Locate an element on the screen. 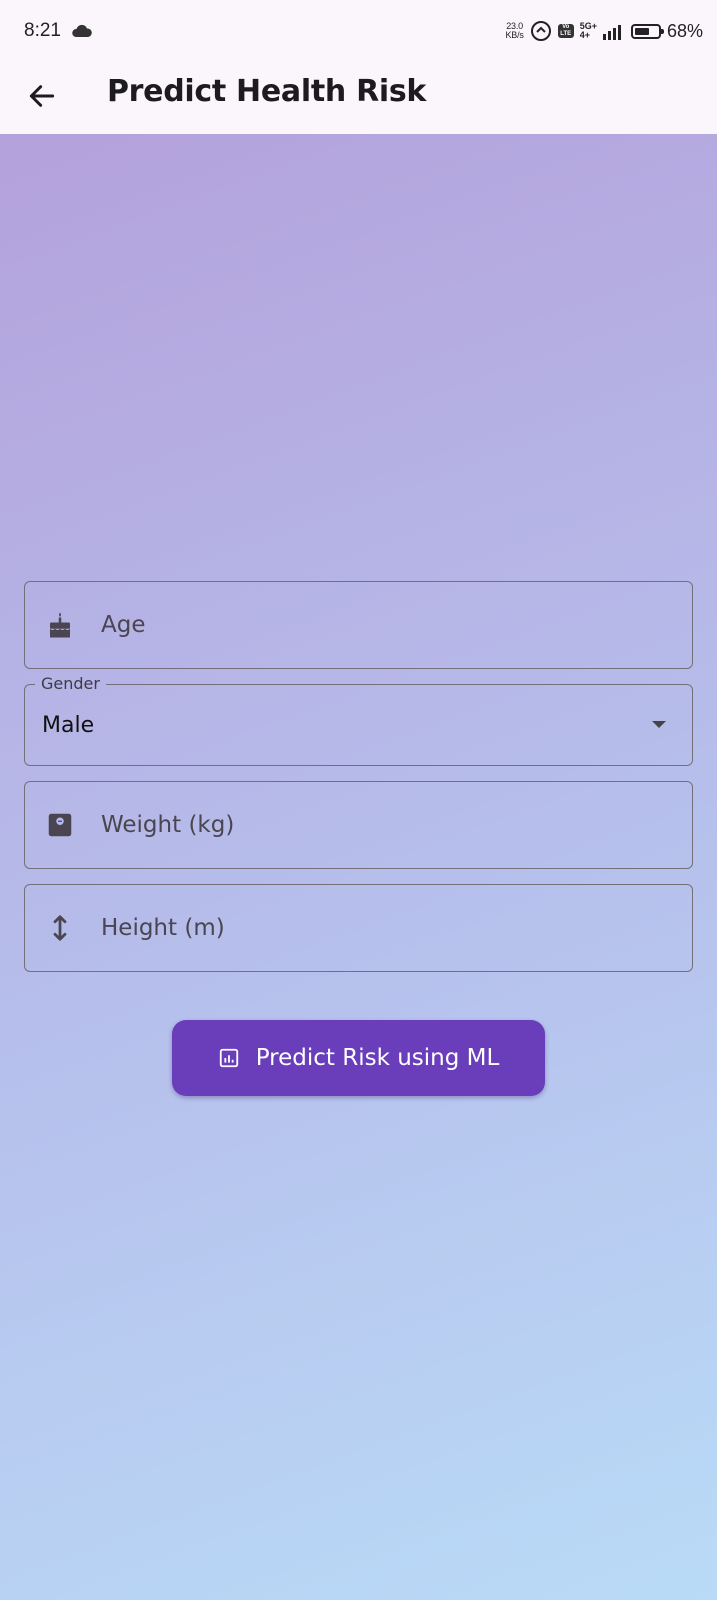  cake-icon is located at coordinates (60, 625).